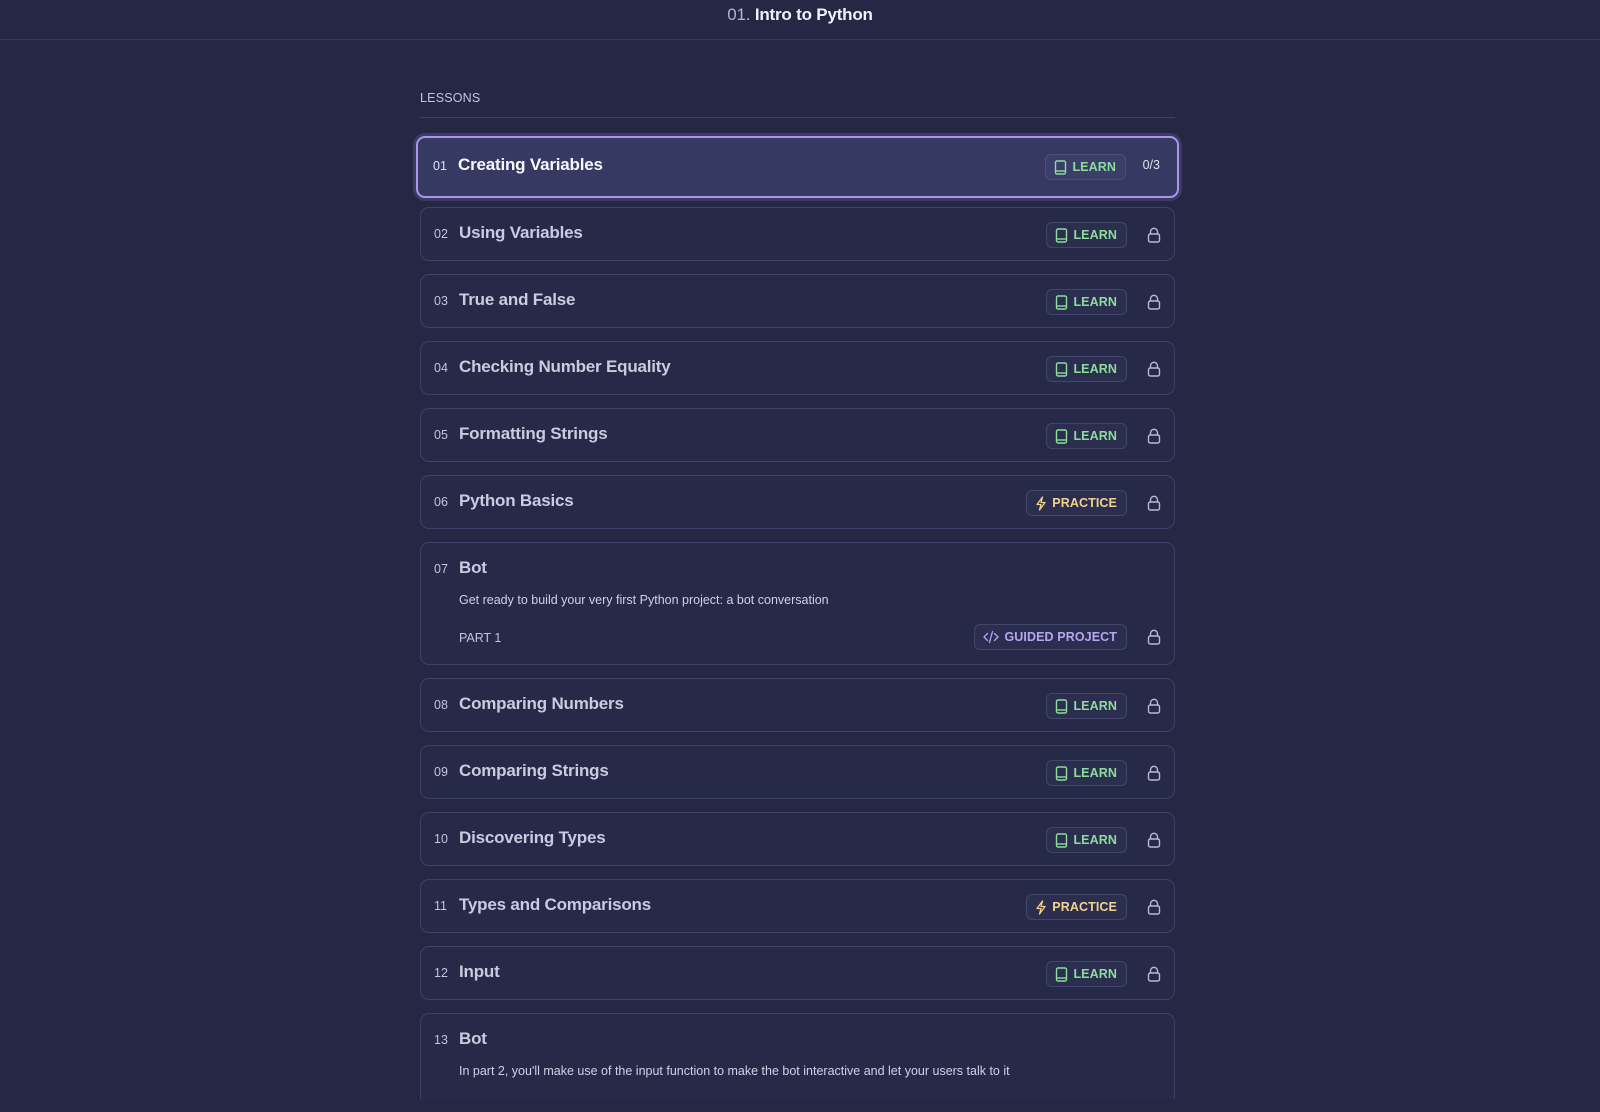 The image size is (1600, 1112). I want to click on lesson-number: 07, so click(441, 569).